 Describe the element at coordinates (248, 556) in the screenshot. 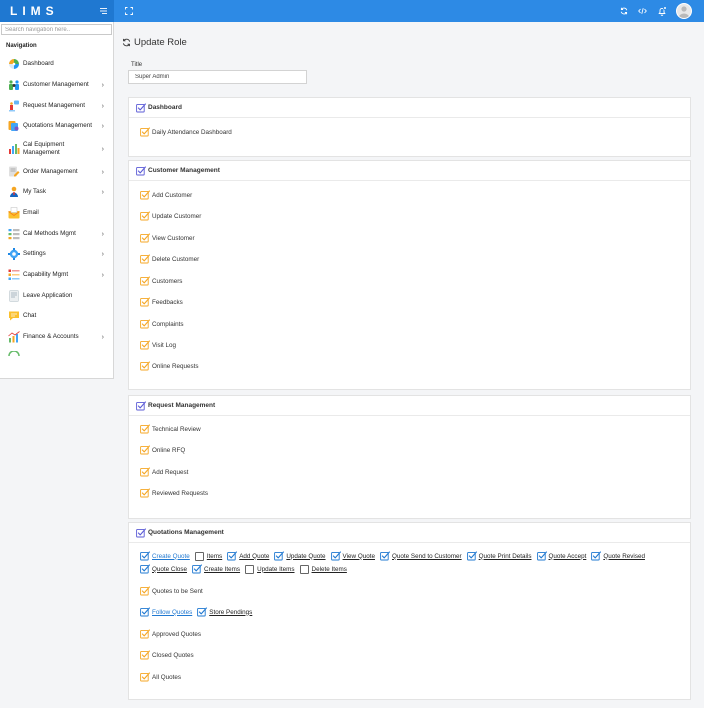

I see `permission-item: Add Quote` at that location.